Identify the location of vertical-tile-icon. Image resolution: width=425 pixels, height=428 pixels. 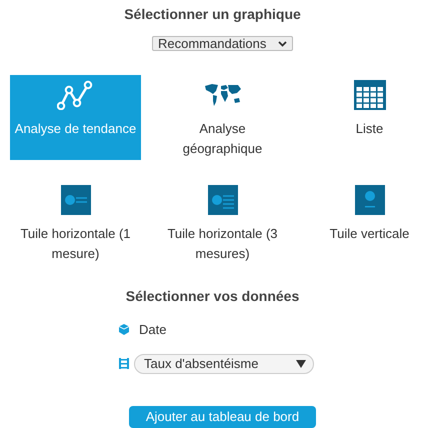
(369, 200).